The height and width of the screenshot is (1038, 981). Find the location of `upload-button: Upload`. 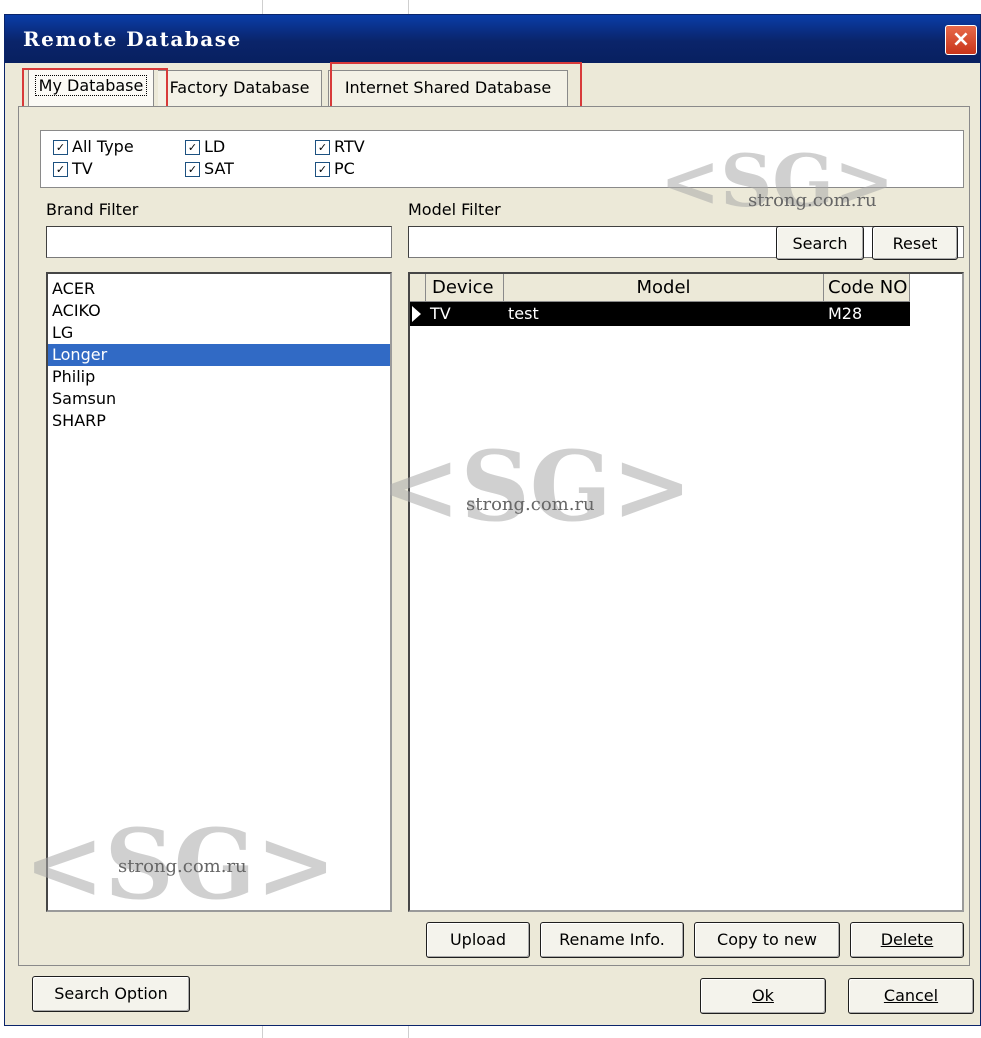

upload-button: Upload is located at coordinates (478, 940).